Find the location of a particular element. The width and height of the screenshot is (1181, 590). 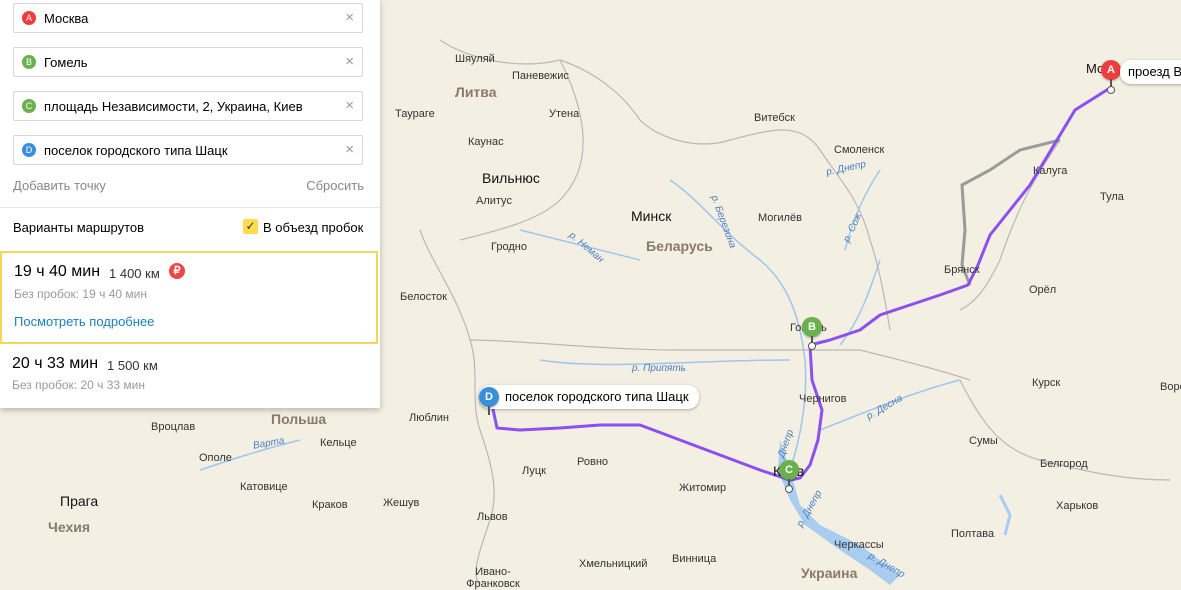

toll-icon: ₽ is located at coordinates (177, 271).